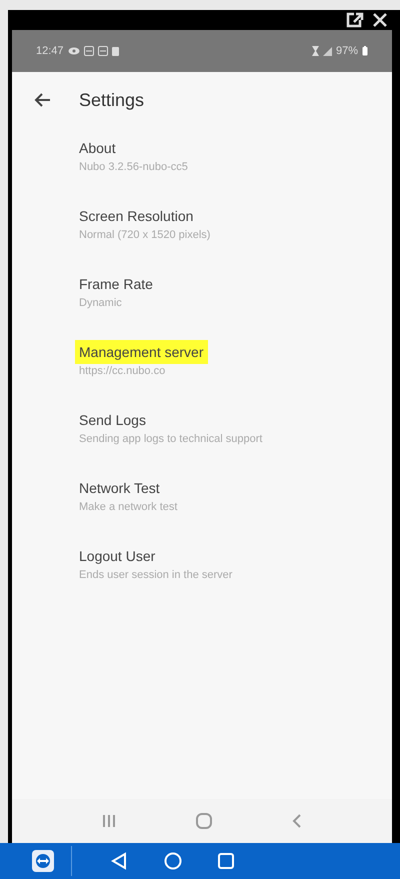 This screenshot has width=400, height=879. What do you see at coordinates (97, 148) in the screenshot?
I see `item-title: About` at bounding box center [97, 148].